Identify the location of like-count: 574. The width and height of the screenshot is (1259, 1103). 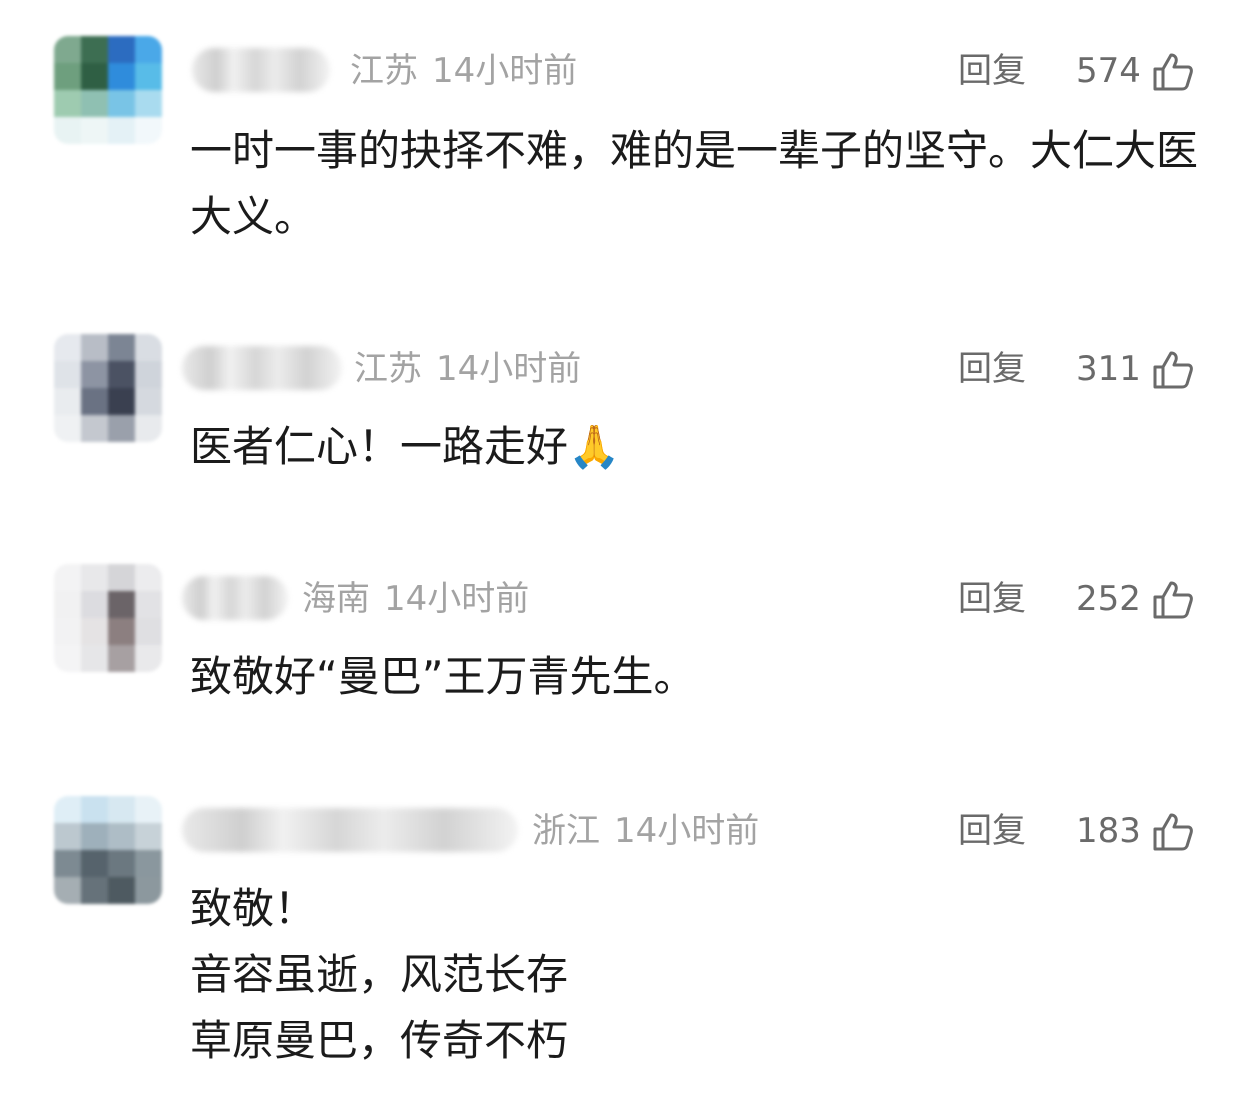
(1108, 71).